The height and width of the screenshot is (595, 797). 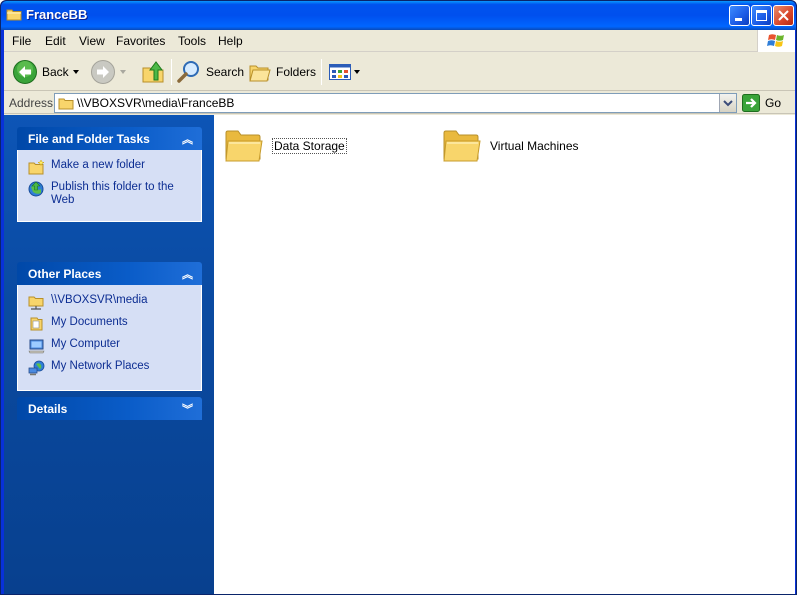 What do you see at coordinates (98, 165) in the screenshot?
I see `task-label: Make a new folder` at bounding box center [98, 165].